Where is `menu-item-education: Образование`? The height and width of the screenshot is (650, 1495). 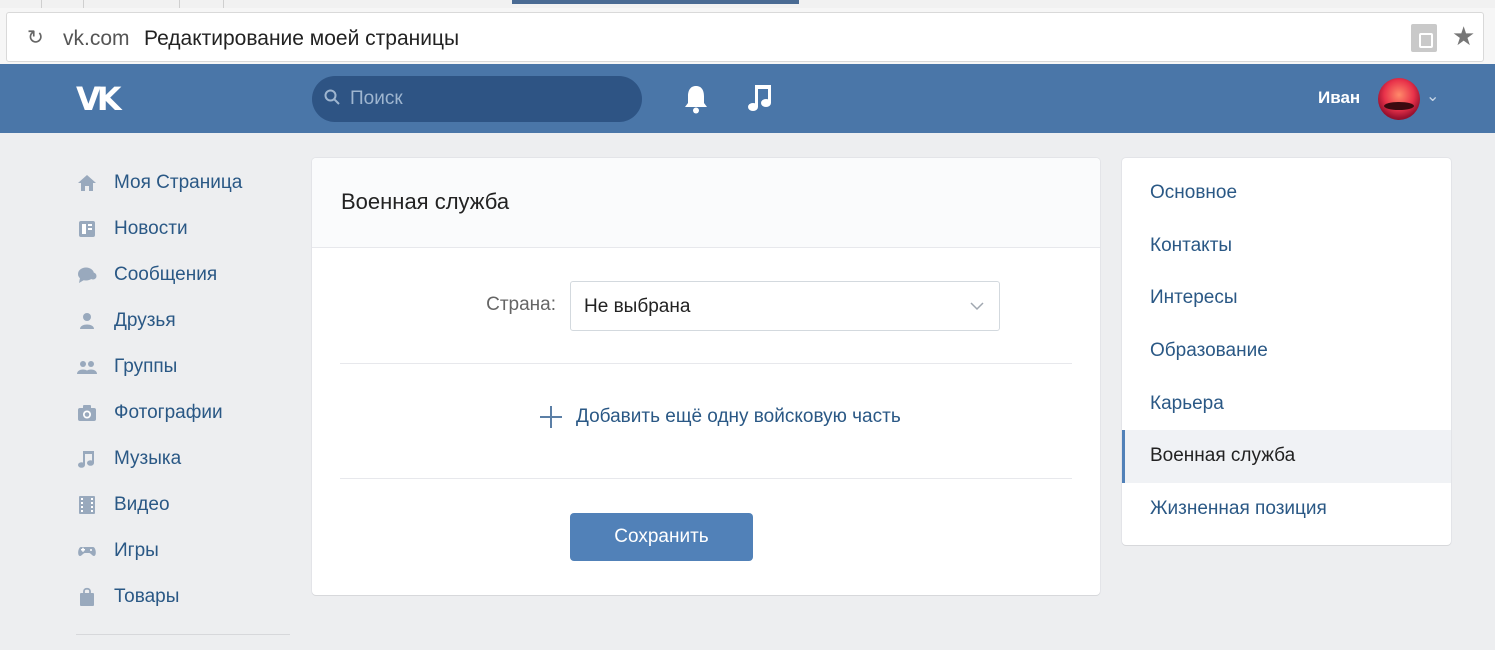 menu-item-education: Образование is located at coordinates (1286, 351).